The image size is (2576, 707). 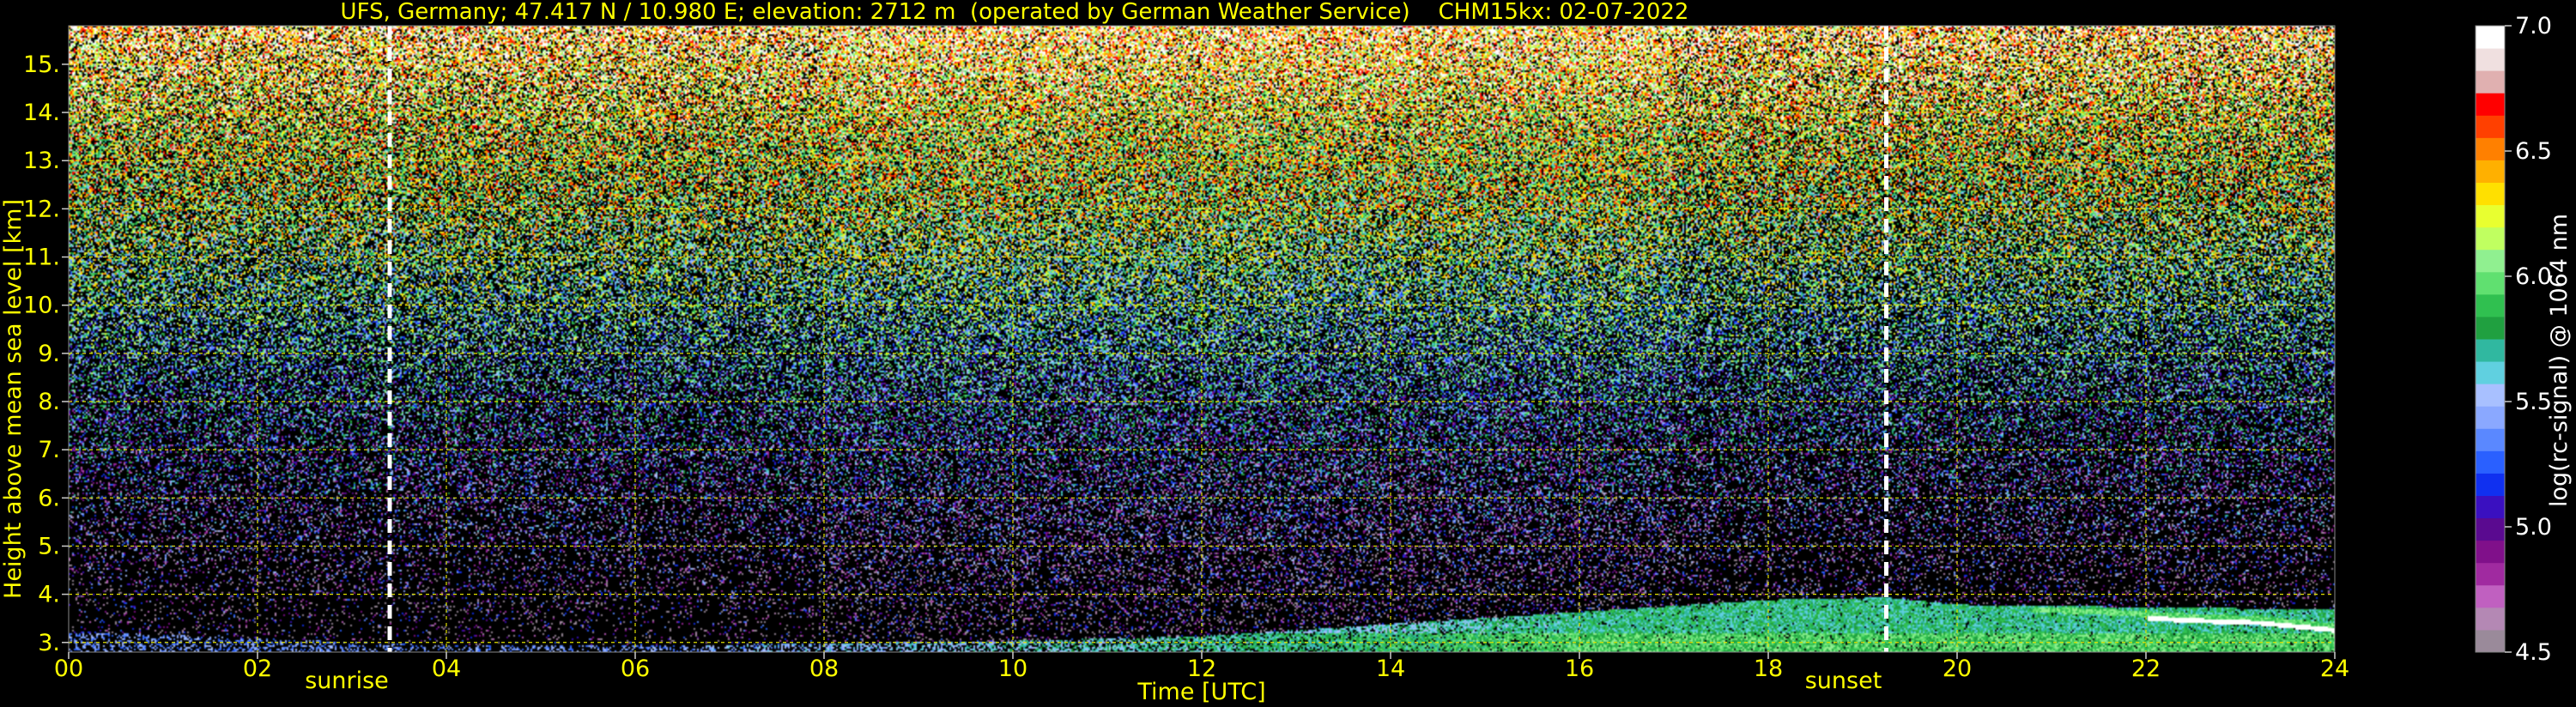 I want to click on colorbar-tick-label: 4.5, so click(x=2533, y=653).